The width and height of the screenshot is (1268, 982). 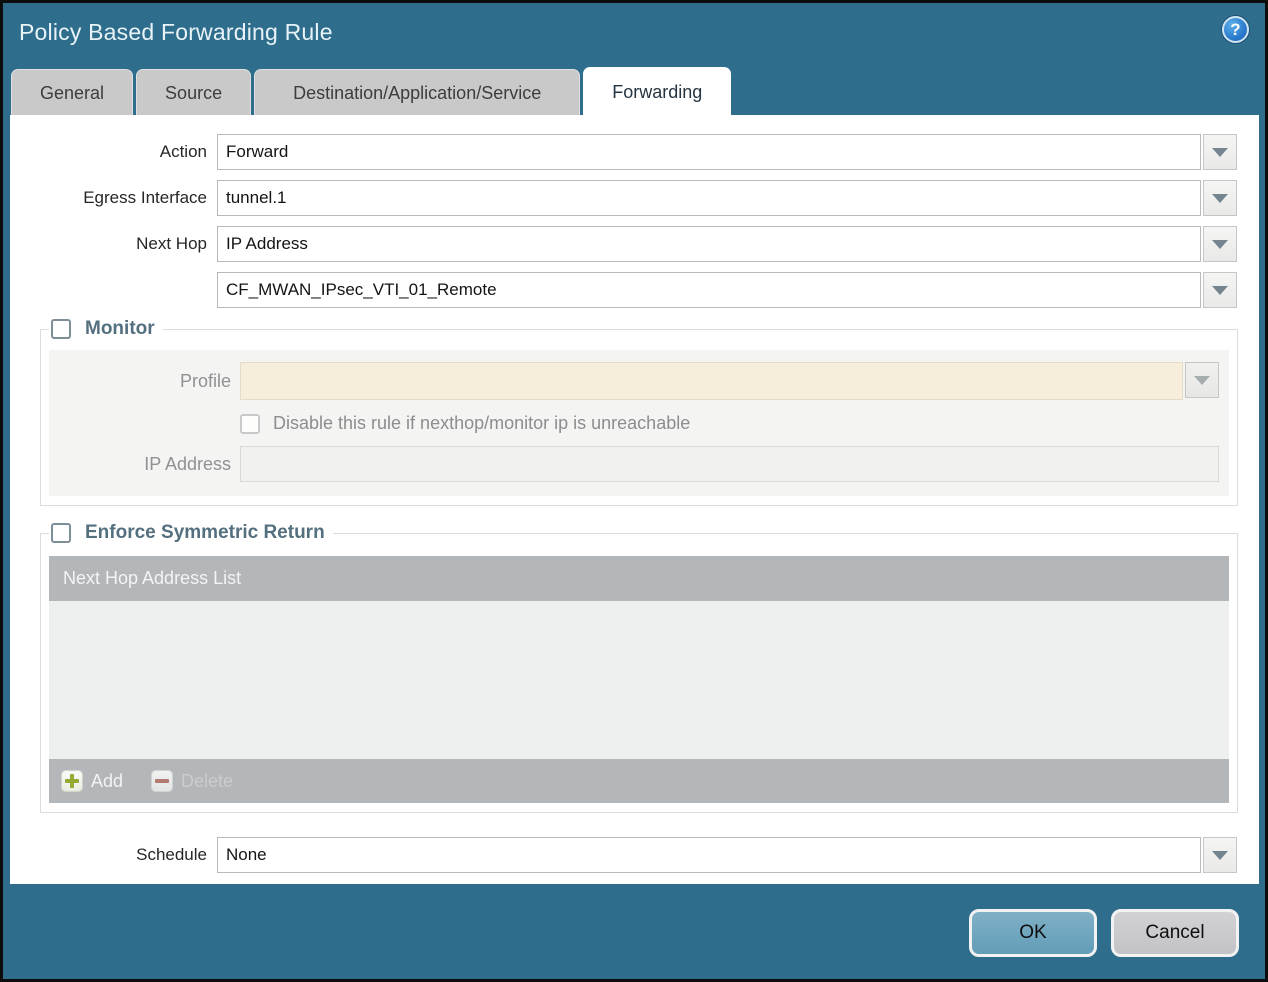 I want to click on action-combo: Forward, so click(x=727, y=152).